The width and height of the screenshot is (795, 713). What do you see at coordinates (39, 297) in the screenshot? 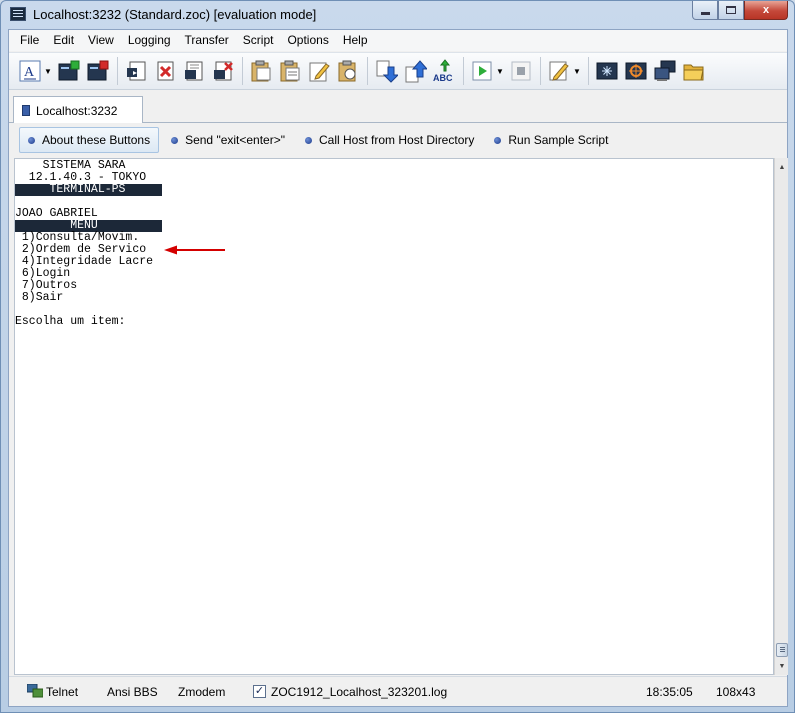
I see `terminal-line: 8)Sair` at bounding box center [39, 297].